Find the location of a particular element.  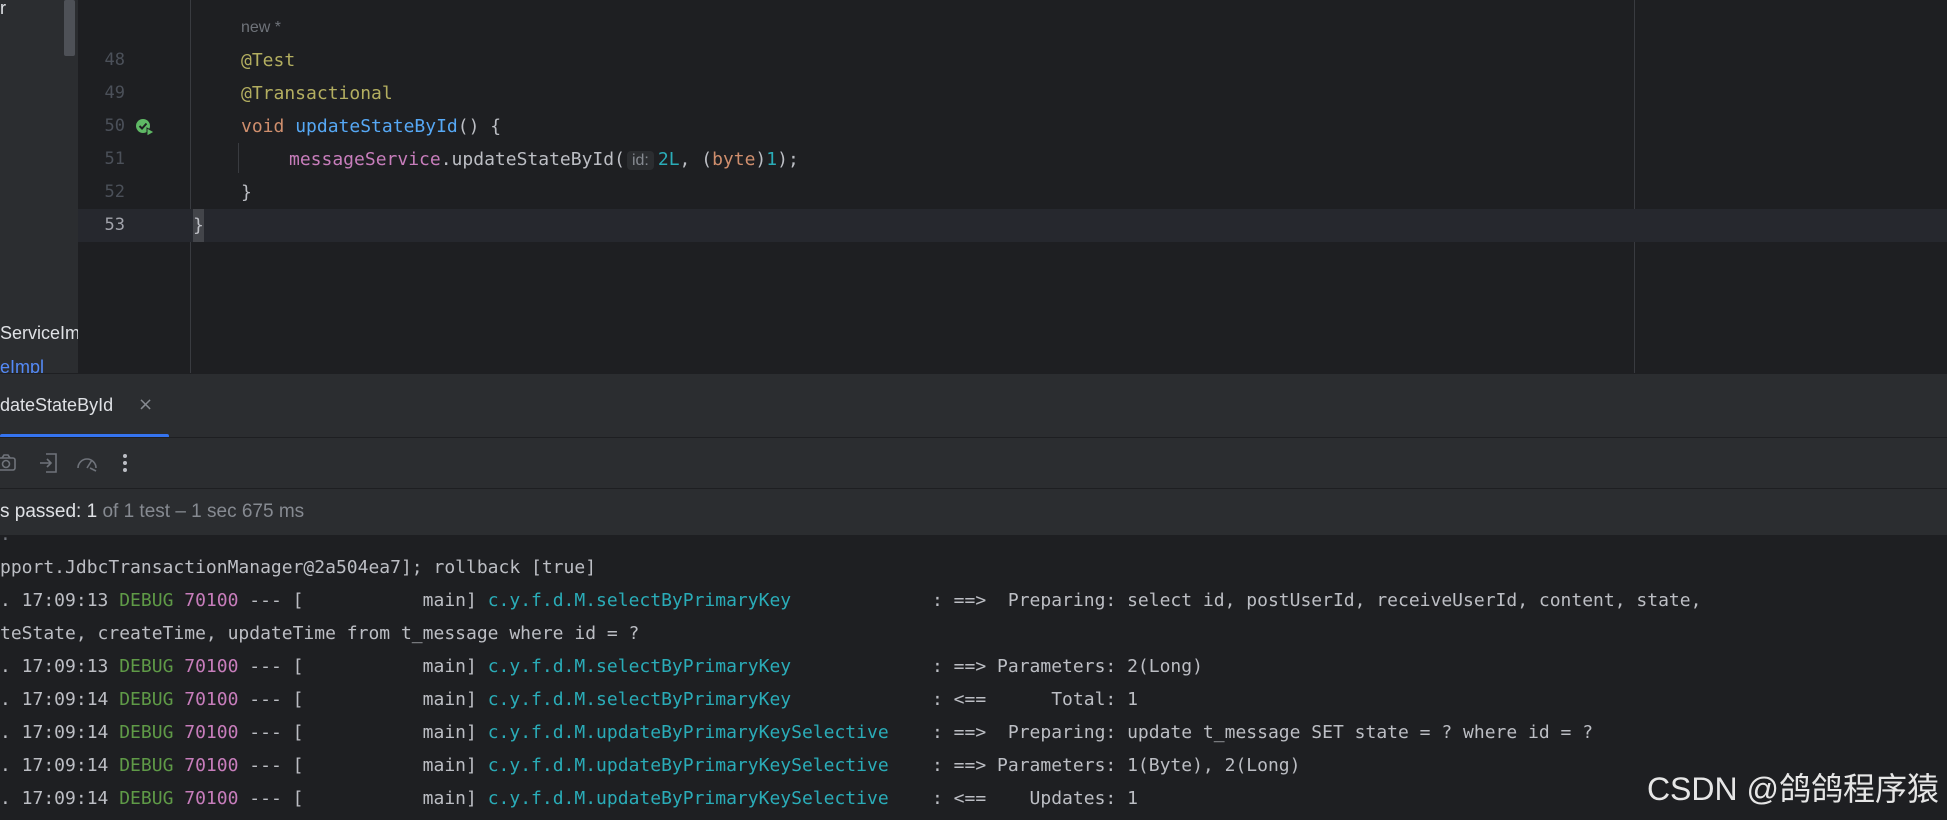

coverage-gauge-icon is located at coordinates (87, 463).